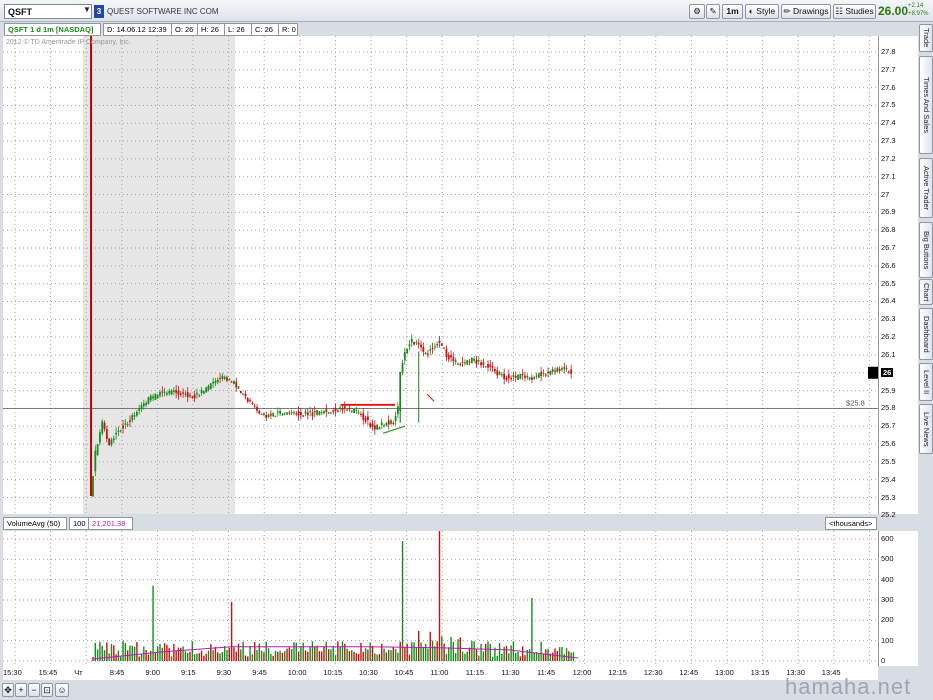 This screenshot has width=933, height=700. I want to click on volume-study-label: VolumeAvg (50), so click(35, 523).